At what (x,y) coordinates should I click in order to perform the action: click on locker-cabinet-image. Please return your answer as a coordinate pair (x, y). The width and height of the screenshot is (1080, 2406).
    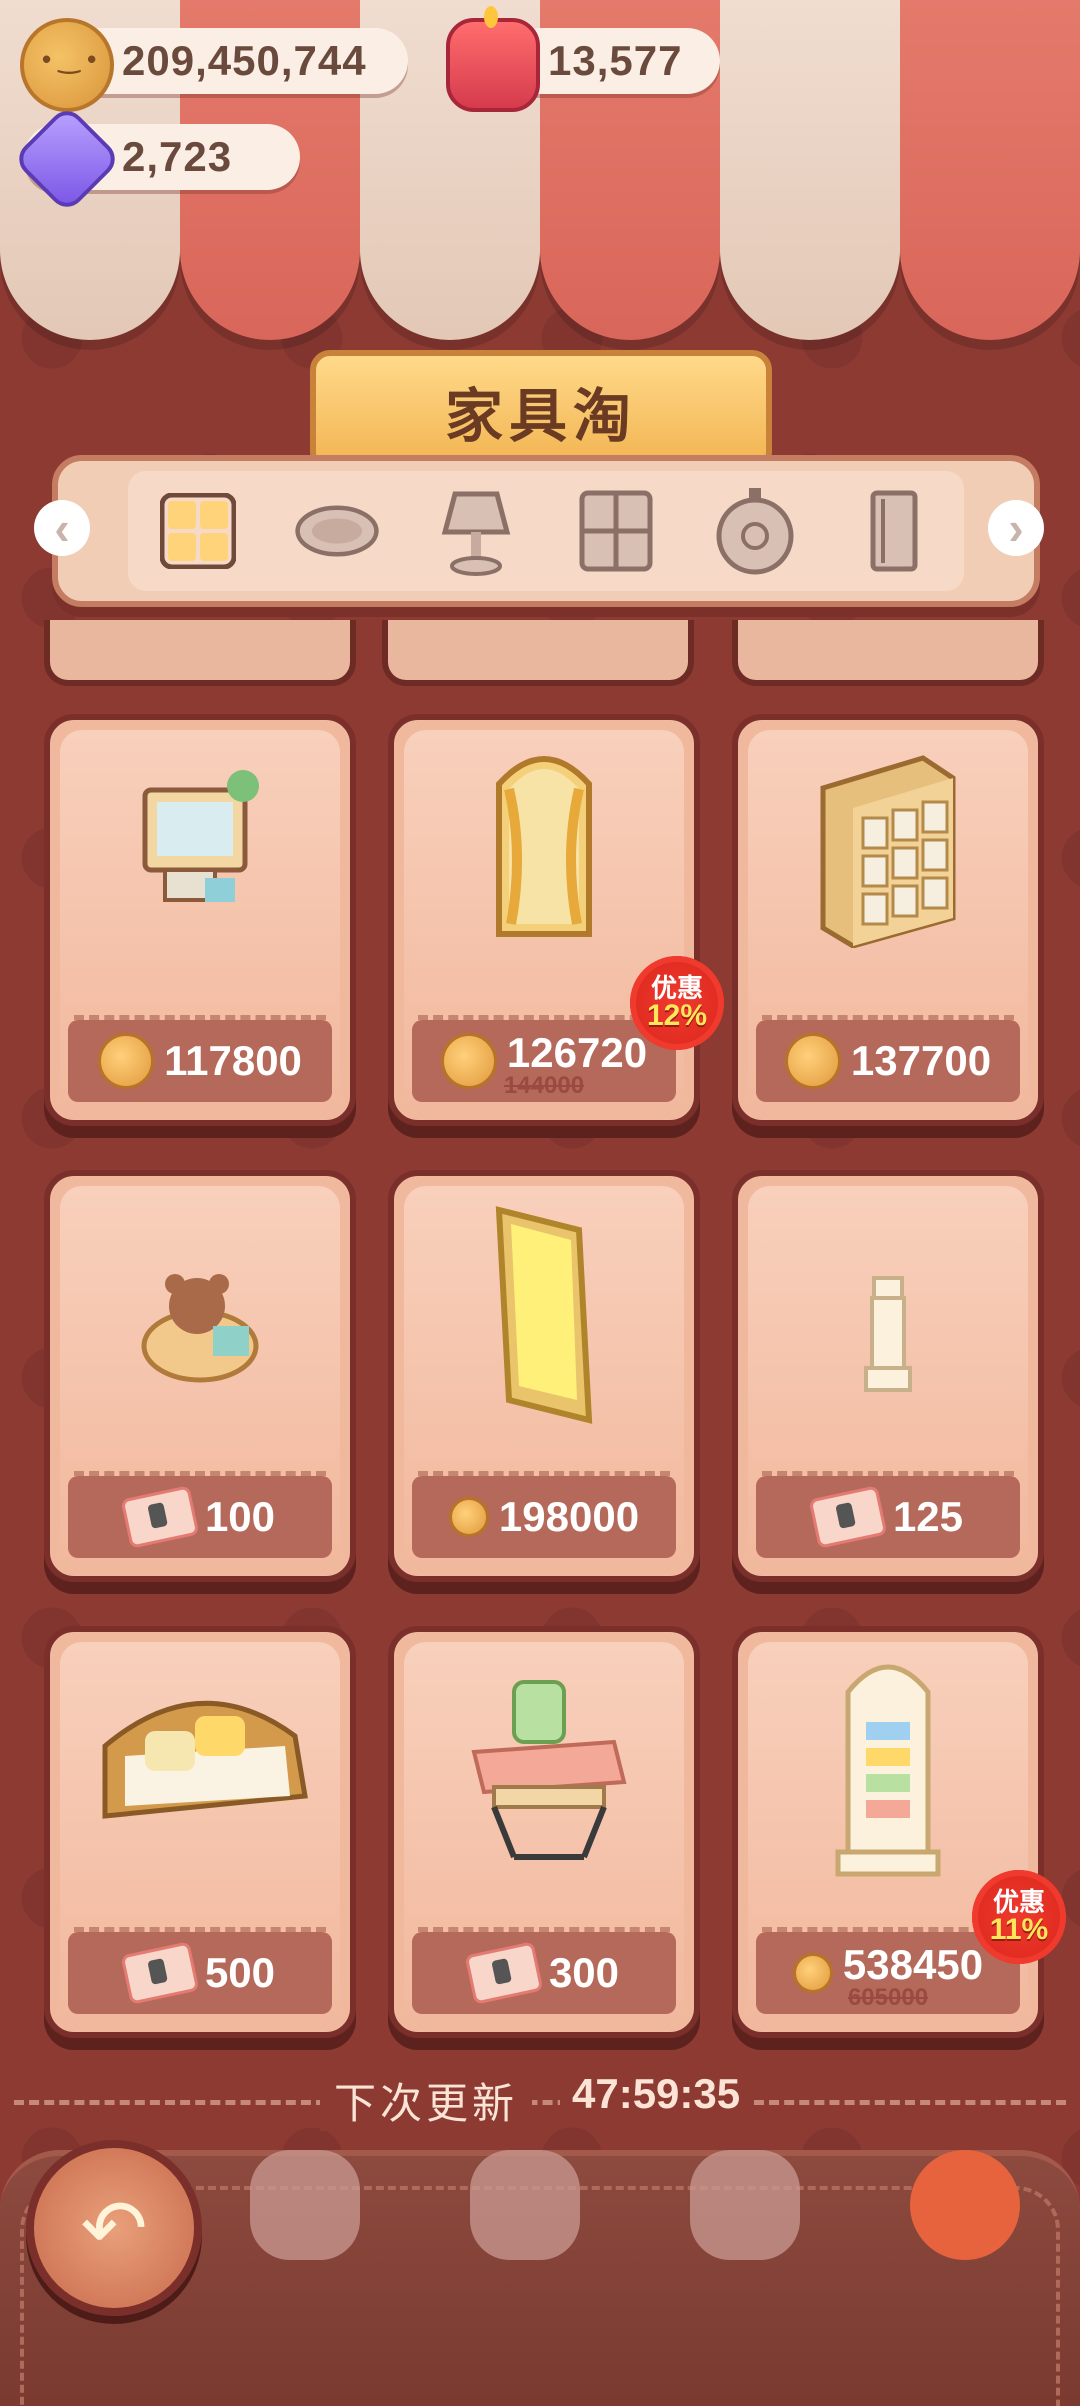
    Looking at the image, I should click on (888, 851).